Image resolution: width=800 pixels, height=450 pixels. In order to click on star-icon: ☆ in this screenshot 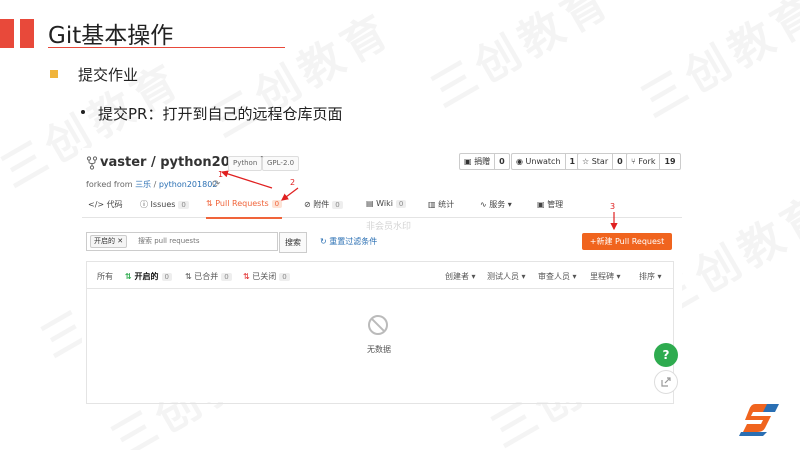, I will do `click(587, 161)`.